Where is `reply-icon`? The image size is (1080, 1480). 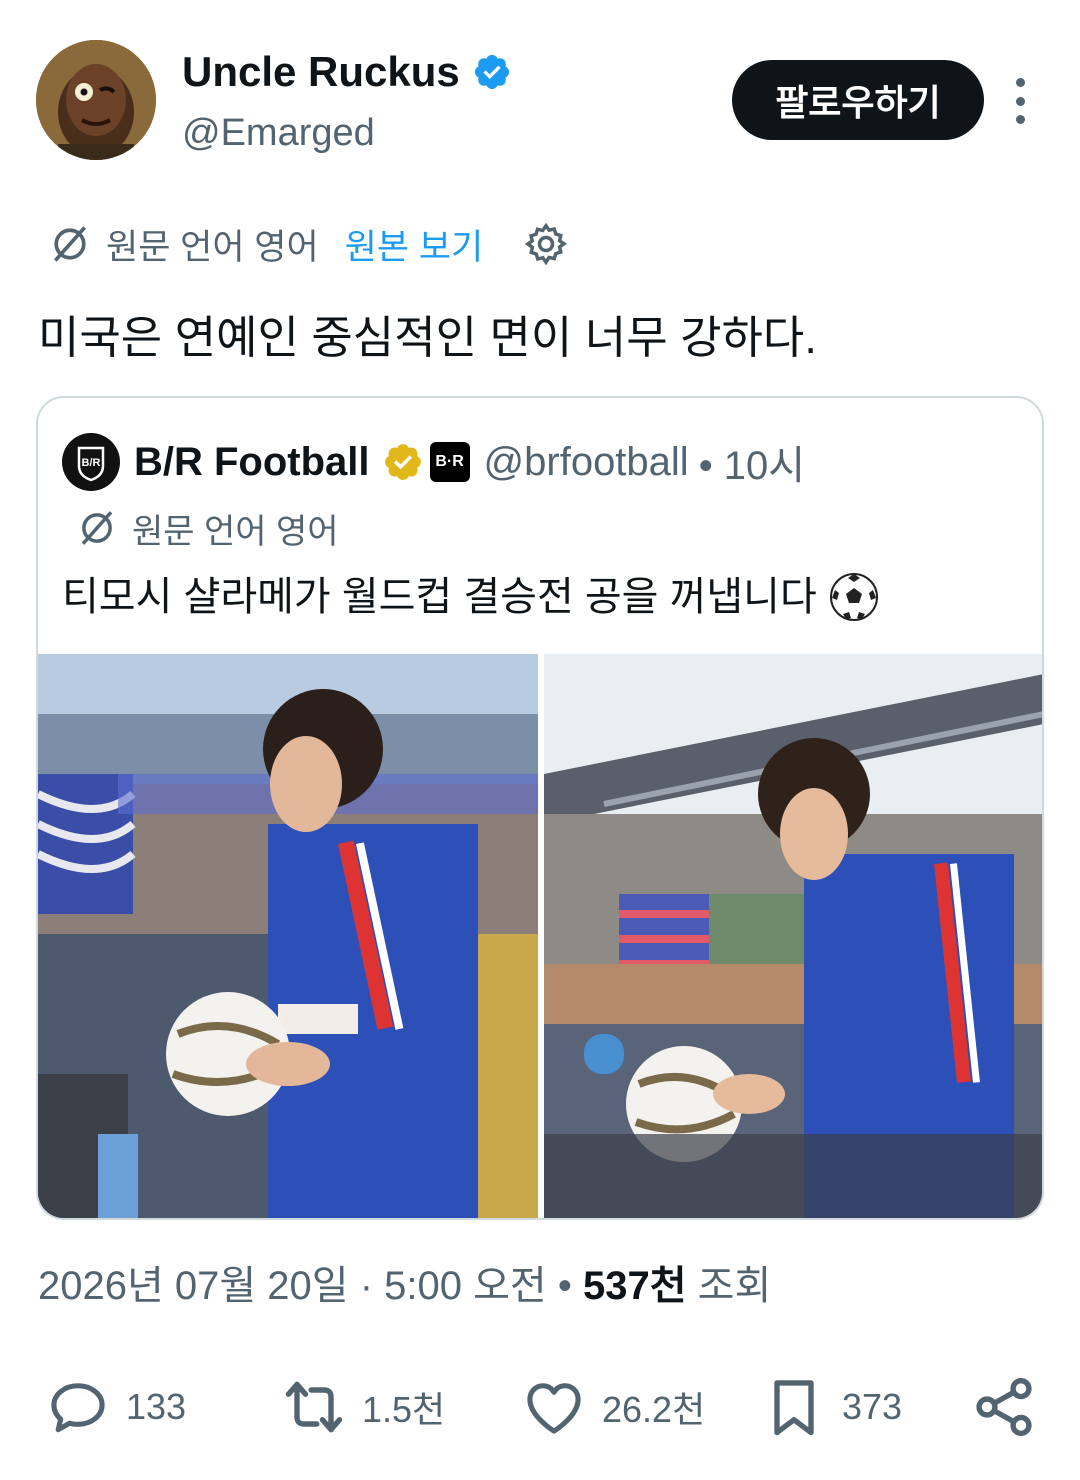 reply-icon is located at coordinates (78, 1408).